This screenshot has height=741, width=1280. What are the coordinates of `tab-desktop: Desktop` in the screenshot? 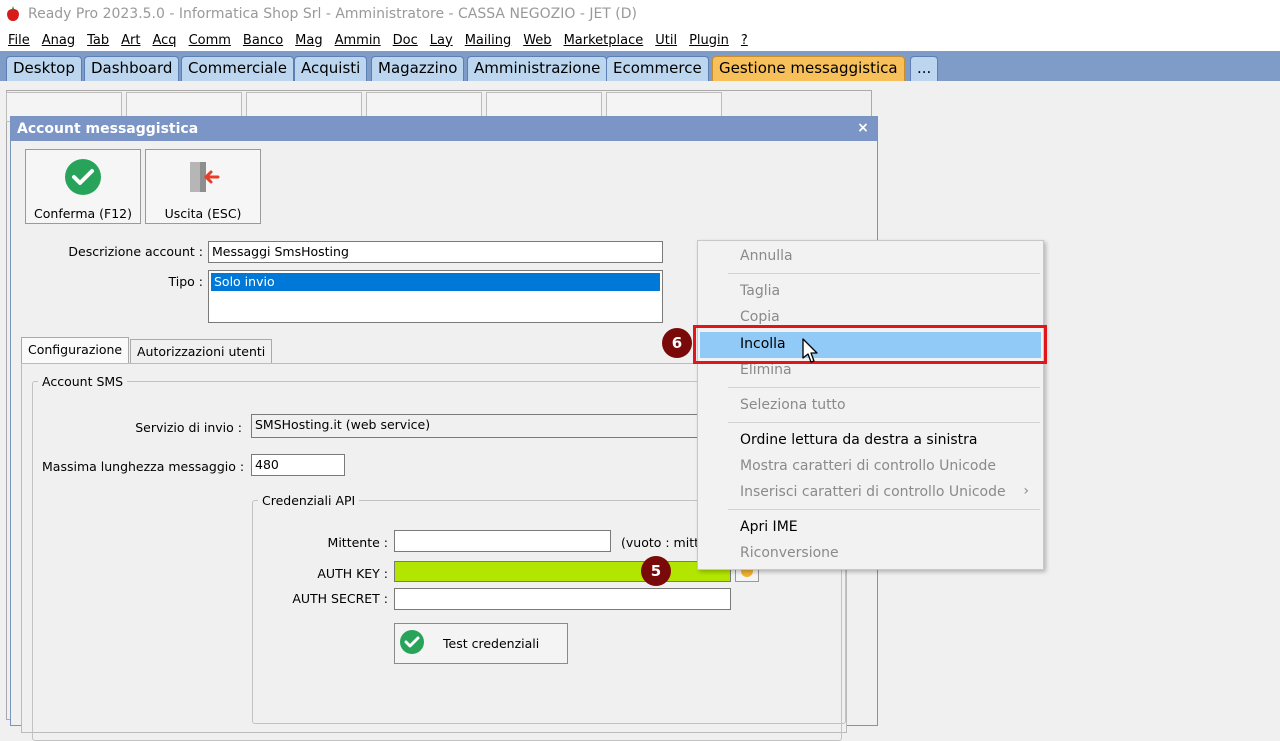 It's located at (44, 68).